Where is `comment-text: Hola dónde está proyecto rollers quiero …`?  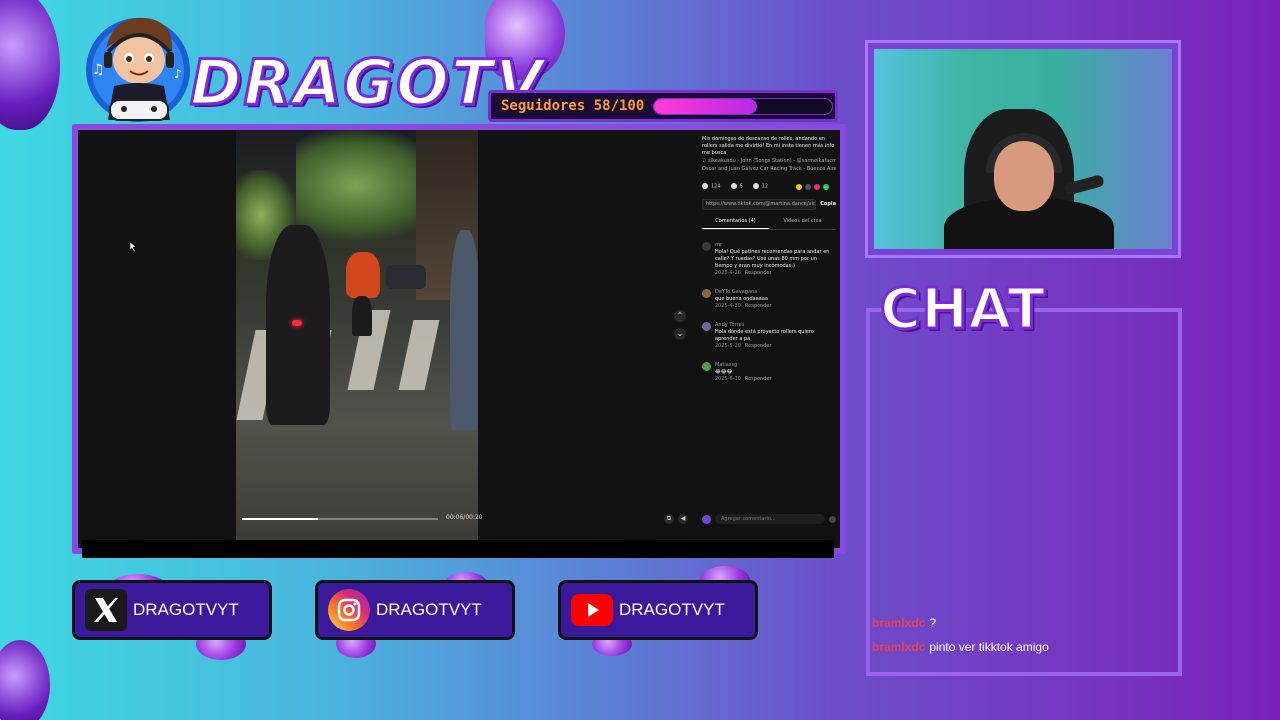 comment-text: Hola dónde está proyecto rollers quiero … is located at coordinates (764, 335).